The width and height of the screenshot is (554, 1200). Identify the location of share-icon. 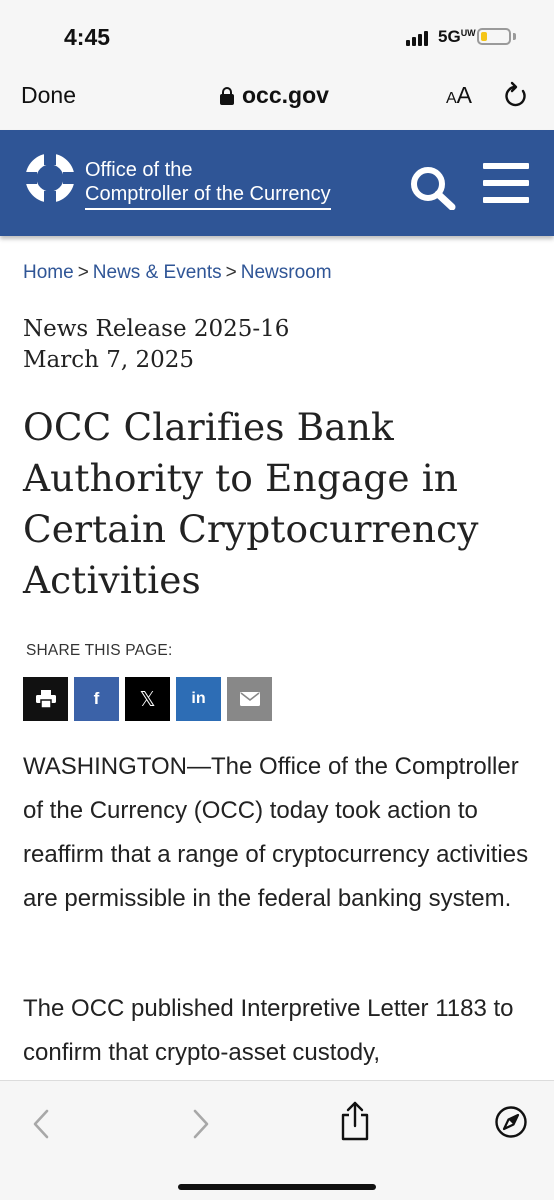
(355, 1121).